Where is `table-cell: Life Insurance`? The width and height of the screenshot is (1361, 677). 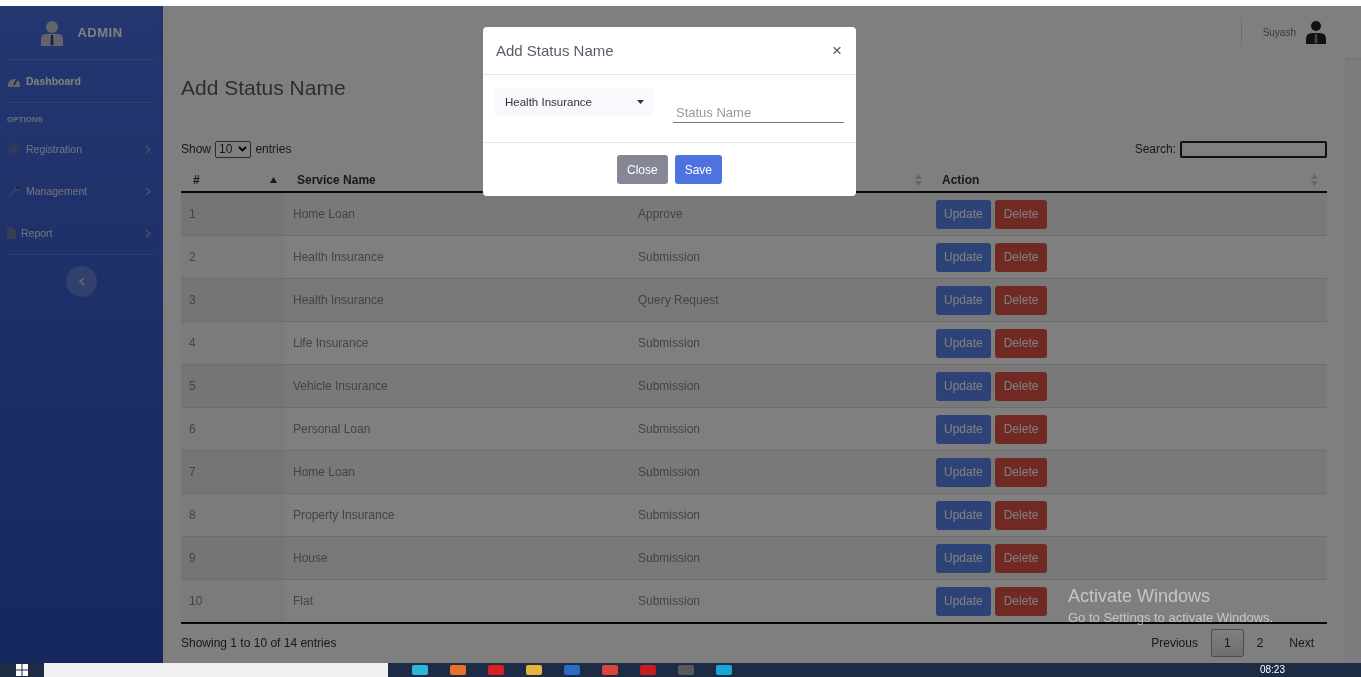 table-cell: Life Insurance is located at coordinates (331, 343).